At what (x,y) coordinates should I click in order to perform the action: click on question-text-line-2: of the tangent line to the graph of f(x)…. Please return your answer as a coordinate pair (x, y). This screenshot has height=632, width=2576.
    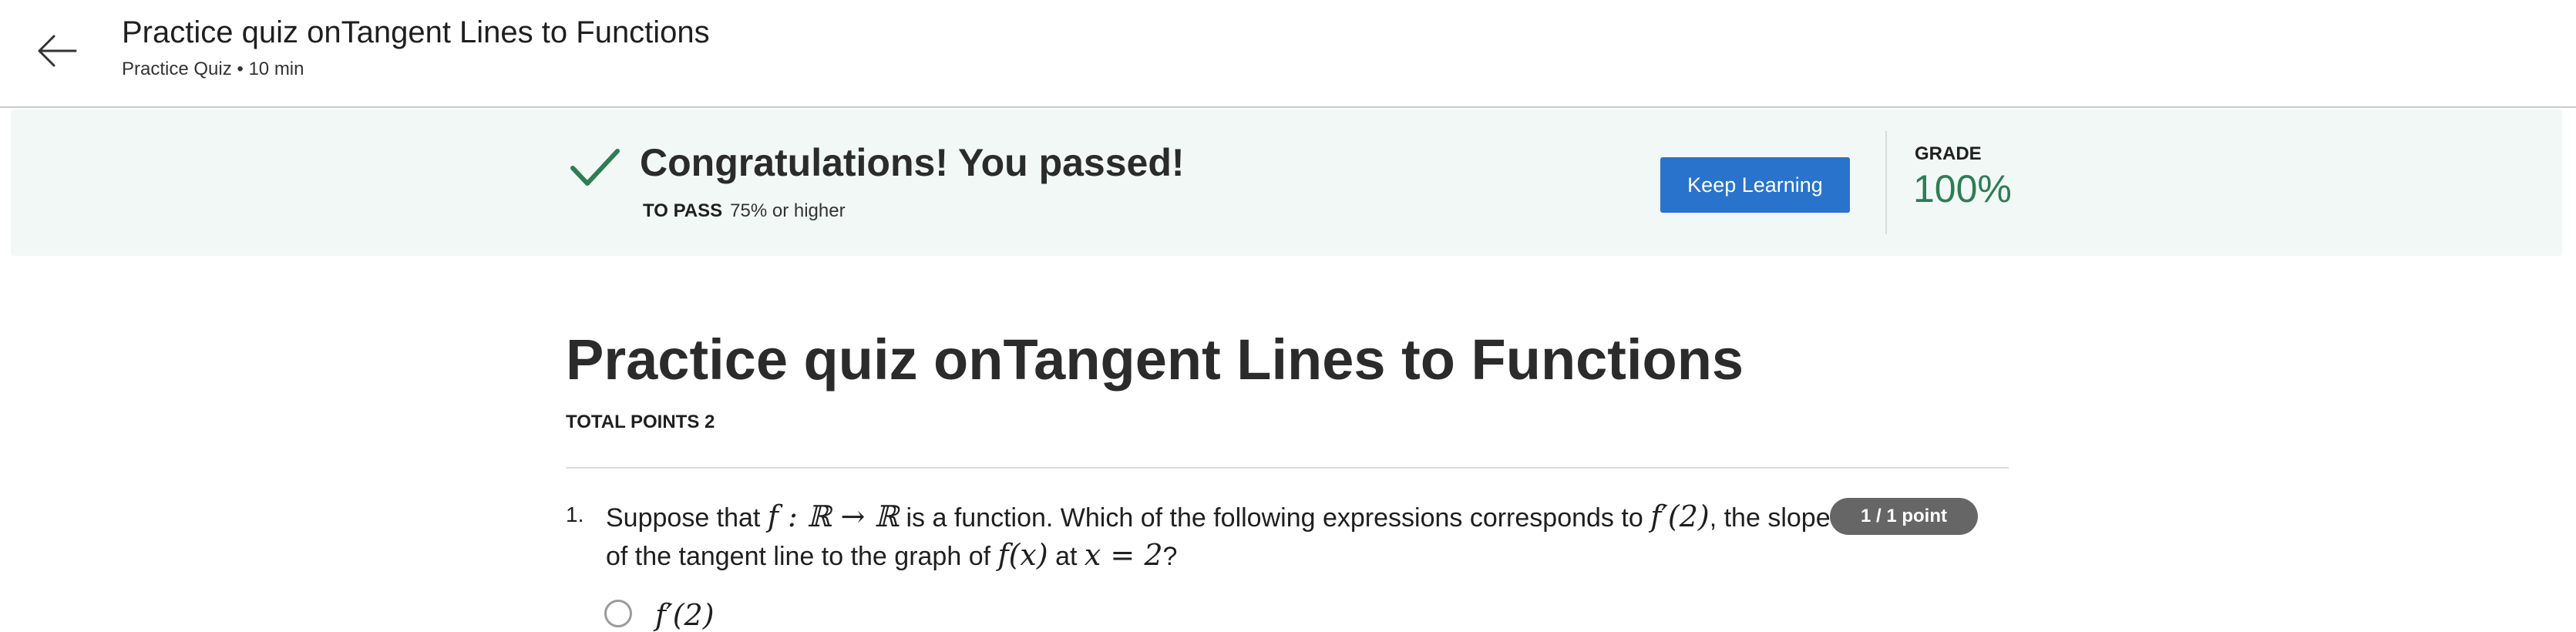
    Looking at the image, I should click on (891, 555).